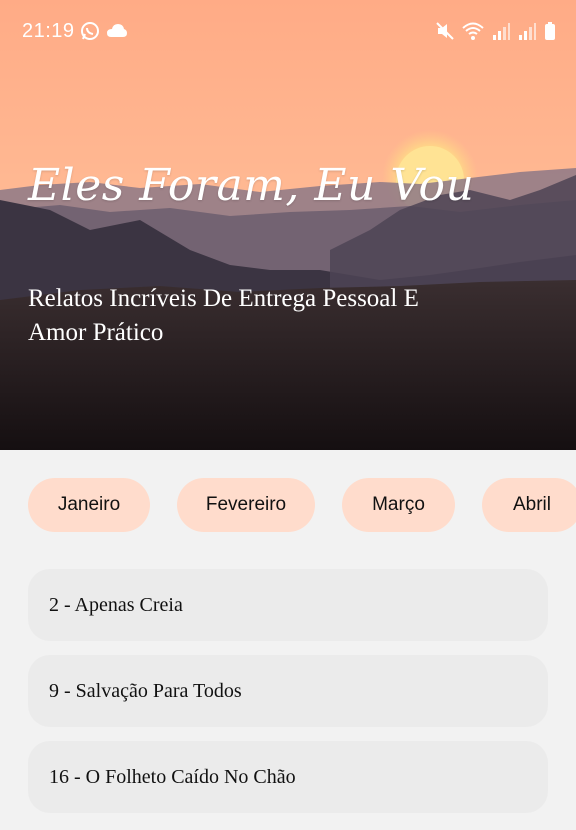 Image resolution: width=576 pixels, height=830 pixels. I want to click on hero-title: Eles Foram, Eu Vou, so click(251, 185).